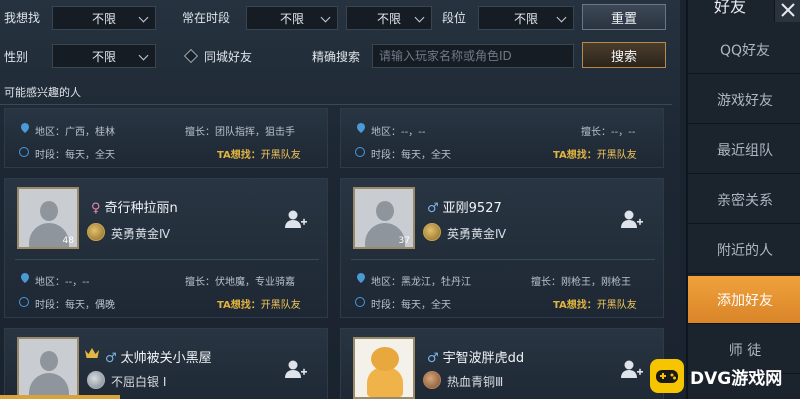 The width and height of the screenshot is (800, 399). I want to click on crown-icon, so click(92, 353).